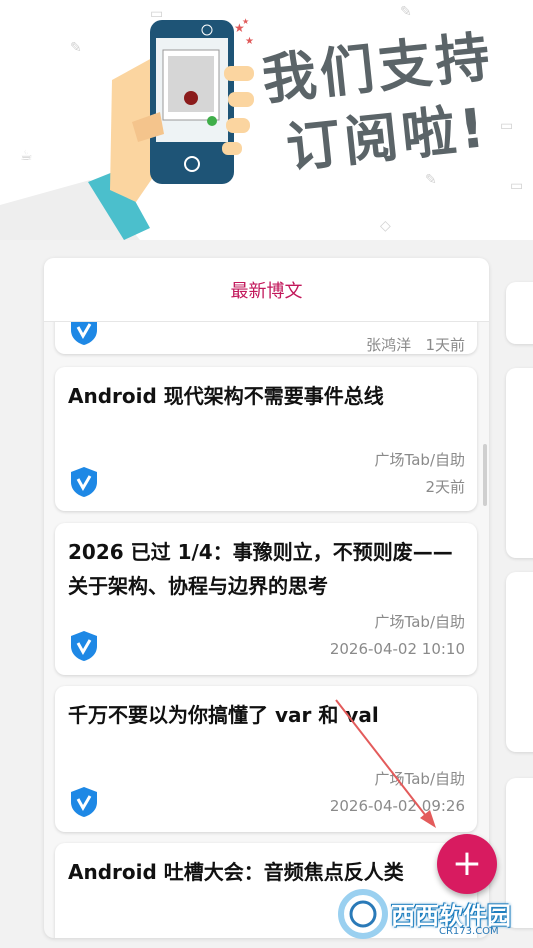 This screenshot has width=533, height=948. Describe the element at coordinates (266, 439) in the screenshot. I see `post-card: Android 现代架构不需要事件总线 广场Tab/自助 2天前` at that location.